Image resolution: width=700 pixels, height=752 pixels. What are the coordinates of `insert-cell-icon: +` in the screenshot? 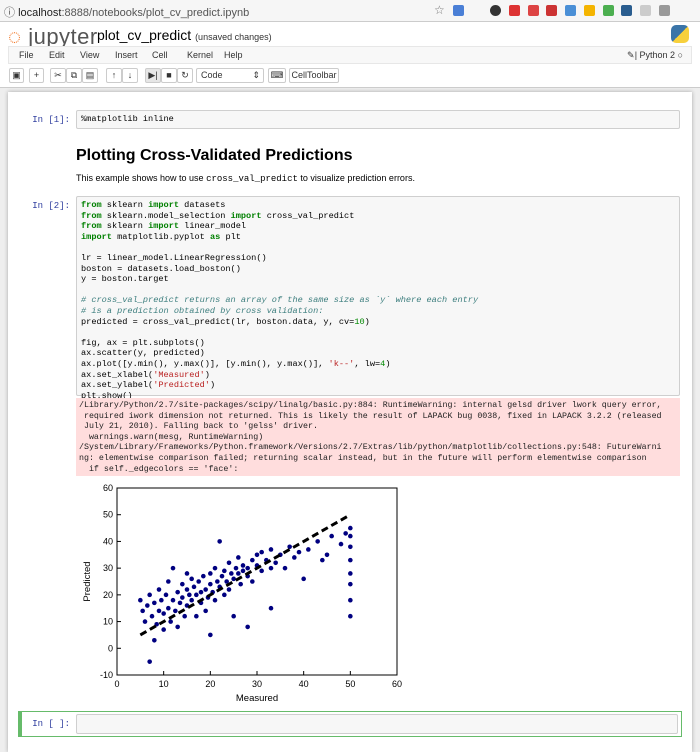 It's located at (36, 75).